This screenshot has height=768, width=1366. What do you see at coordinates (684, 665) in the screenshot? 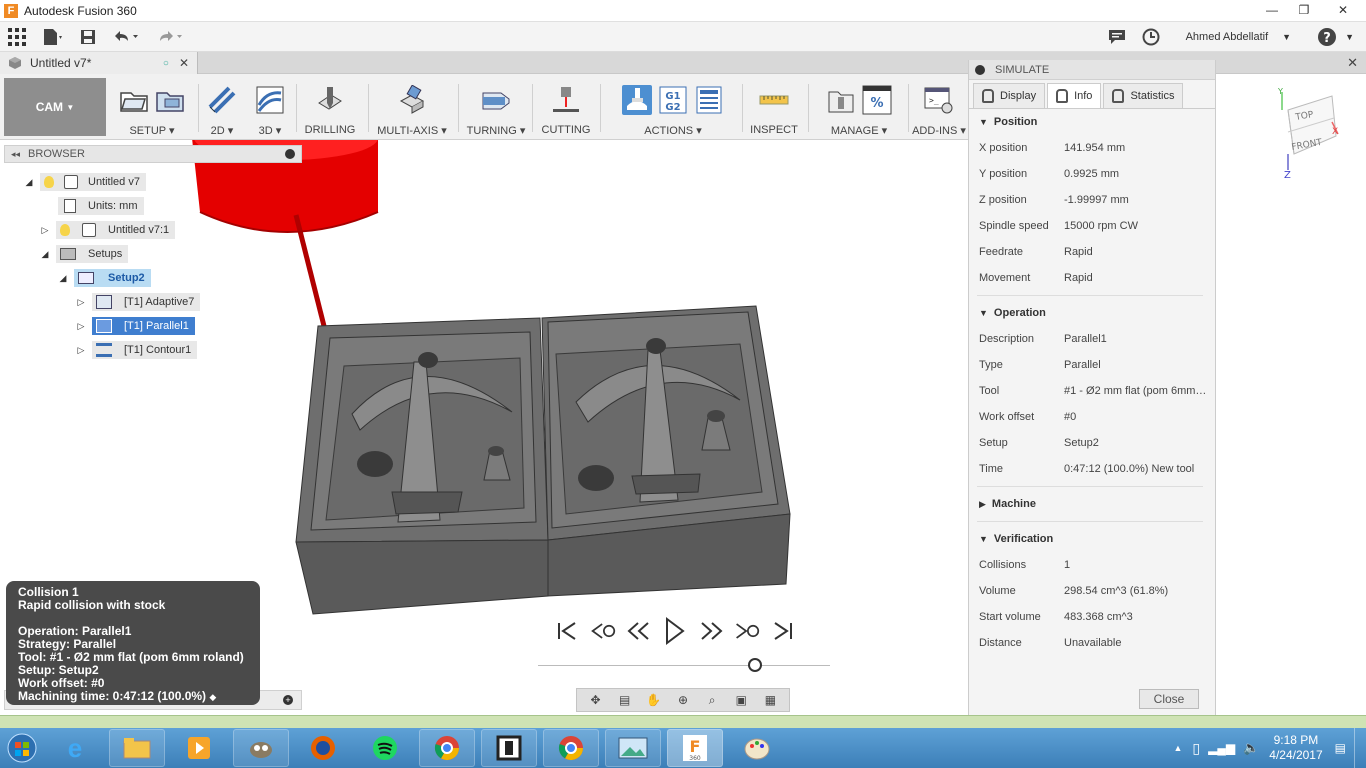
I see `timeline-track` at bounding box center [684, 665].